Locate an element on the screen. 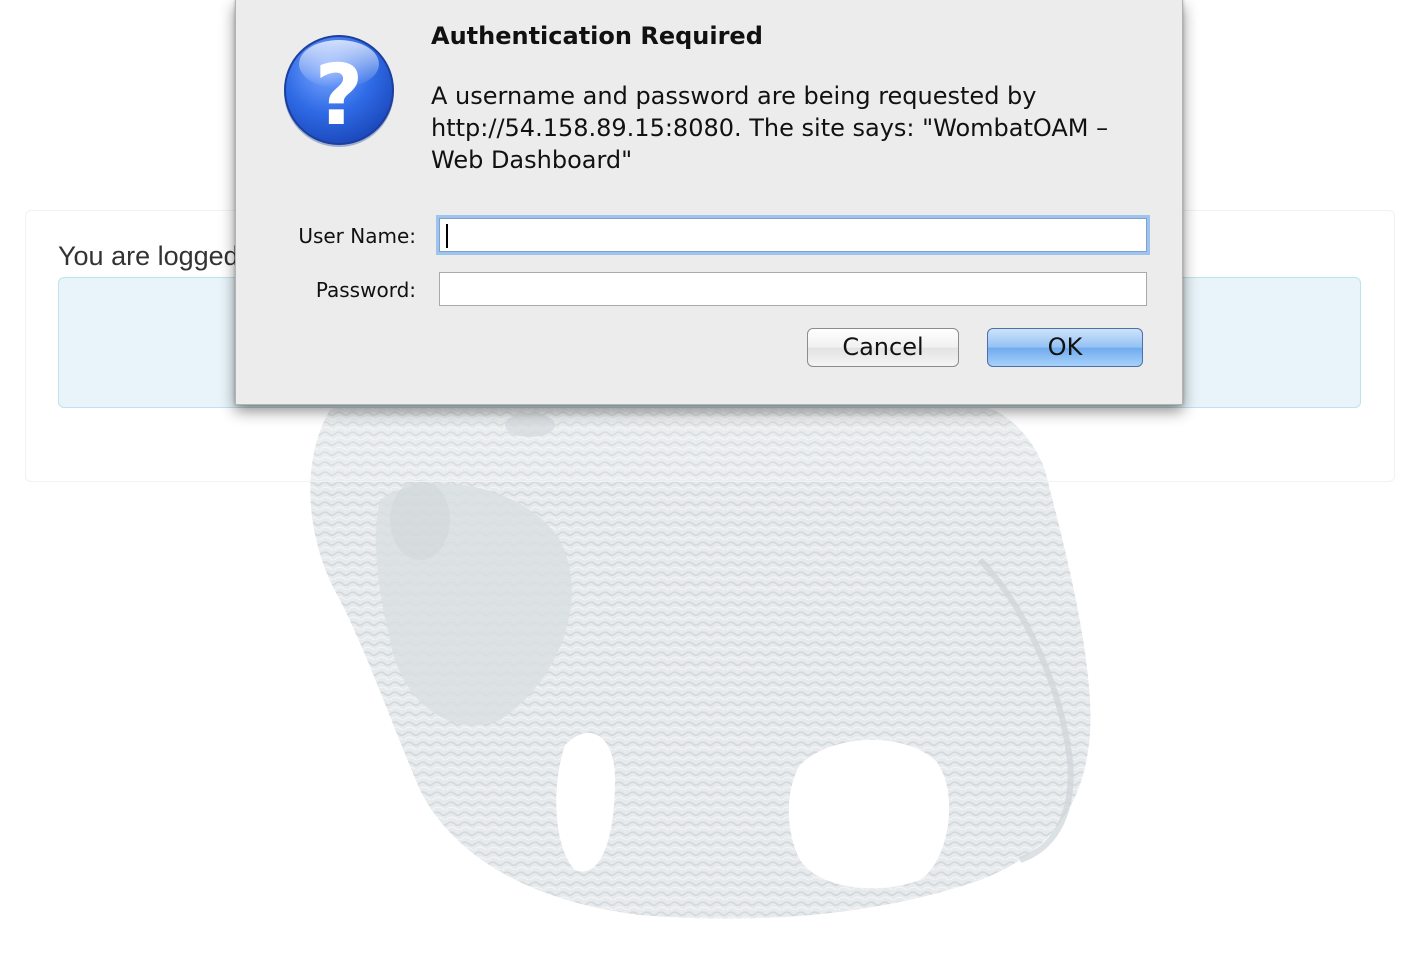 The image size is (1425, 963). username-input is located at coordinates (793, 235).